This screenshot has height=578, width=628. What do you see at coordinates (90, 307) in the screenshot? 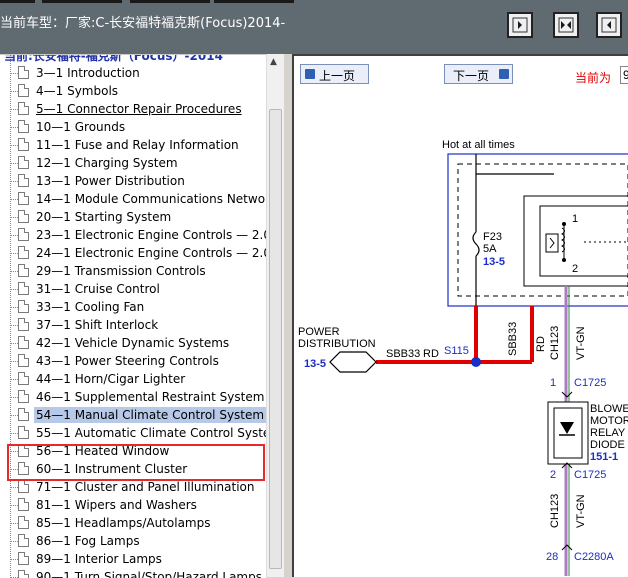
I see `tree-item-label: 33—1 Cooling Fan` at bounding box center [90, 307].